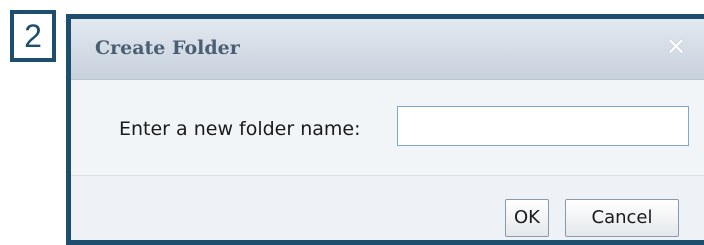  I want to click on folder-name-input, so click(543, 126).